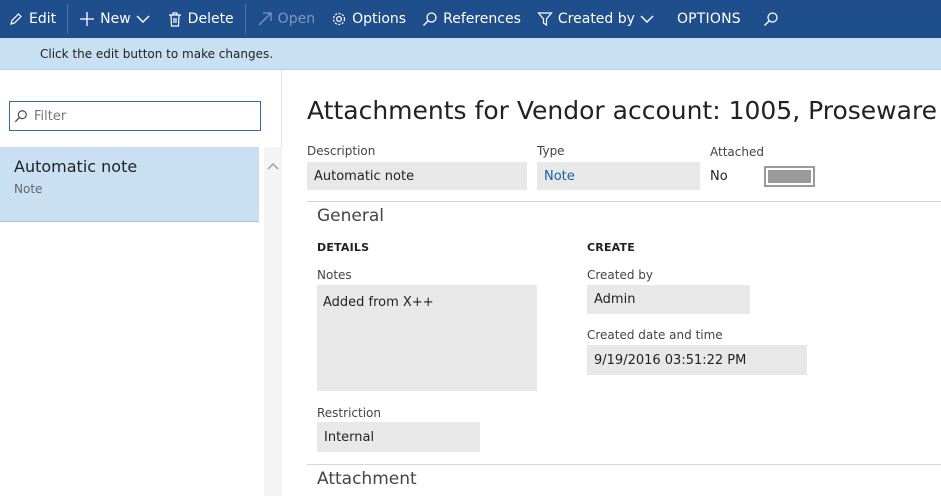 Image resolution: width=941 pixels, height=496 pixels. Describe the element at coordinates (16, 19) in the screenshot. I see `pencil-icon` at that location.